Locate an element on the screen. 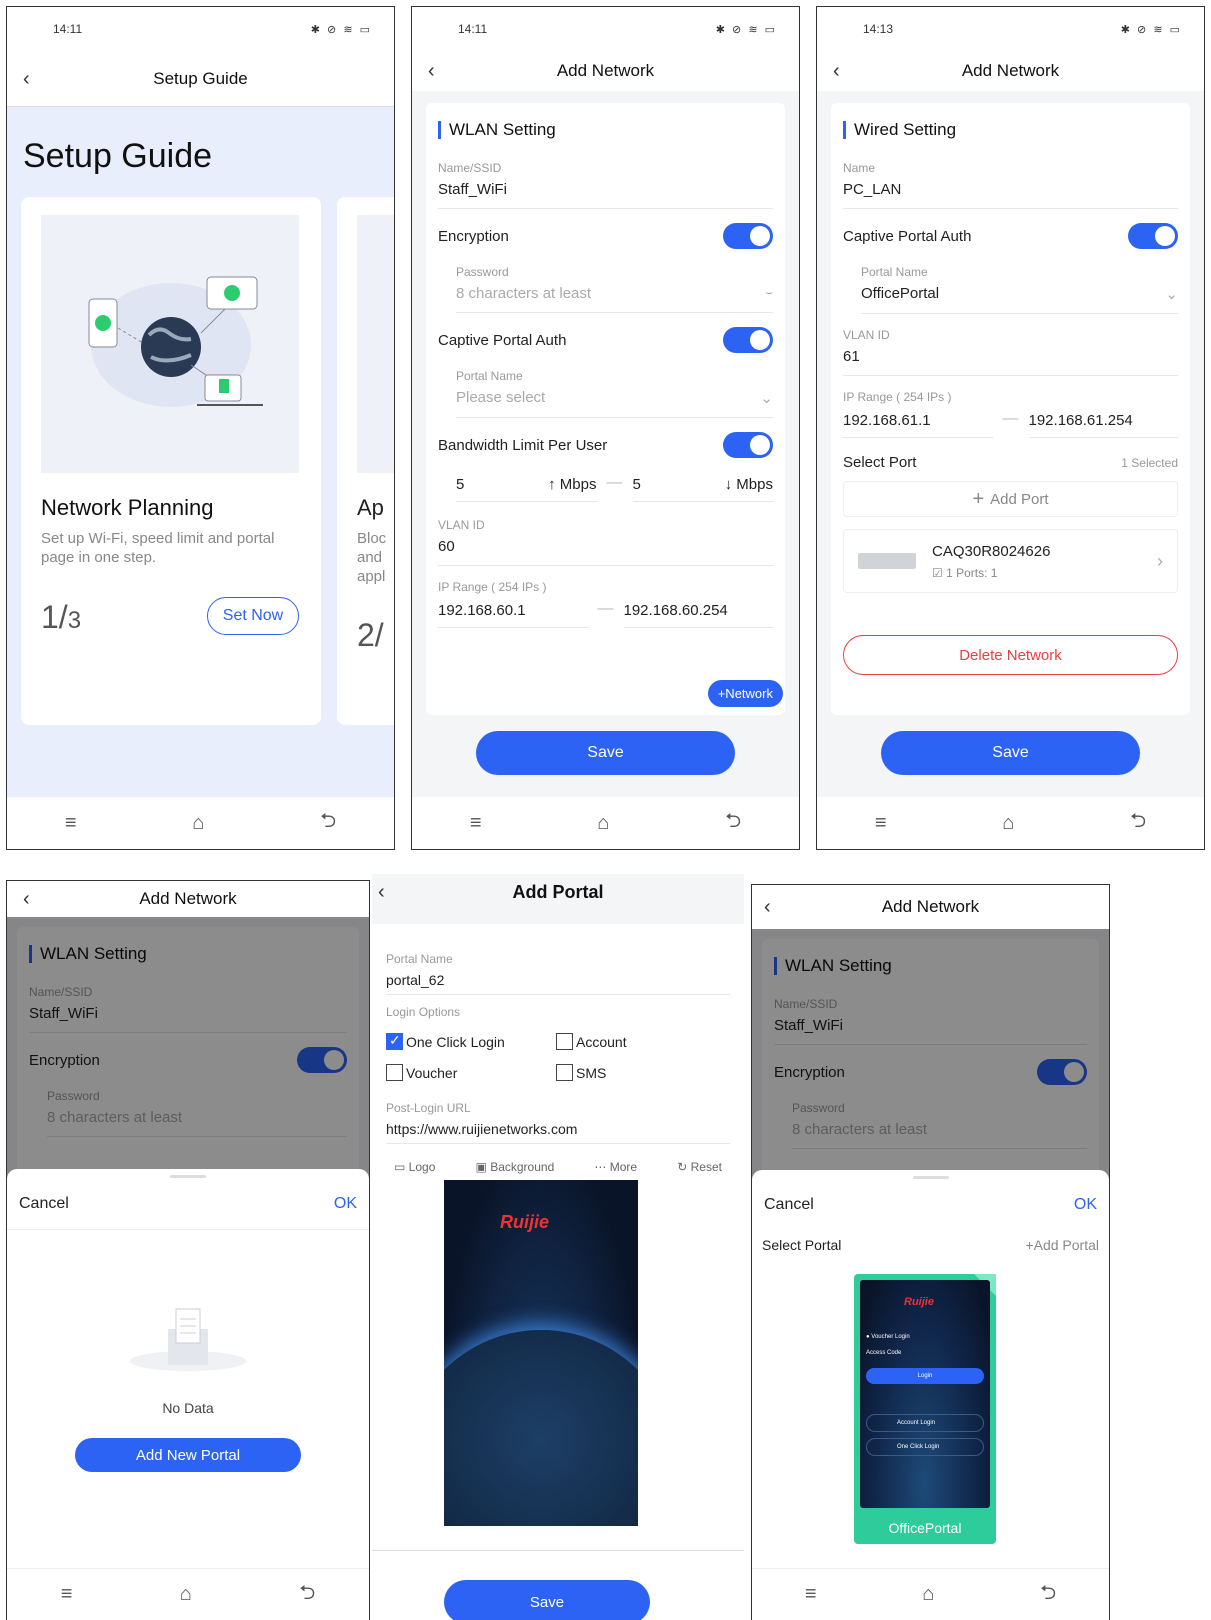  encryption-label: Encryption is located at coordinates (473, 236).